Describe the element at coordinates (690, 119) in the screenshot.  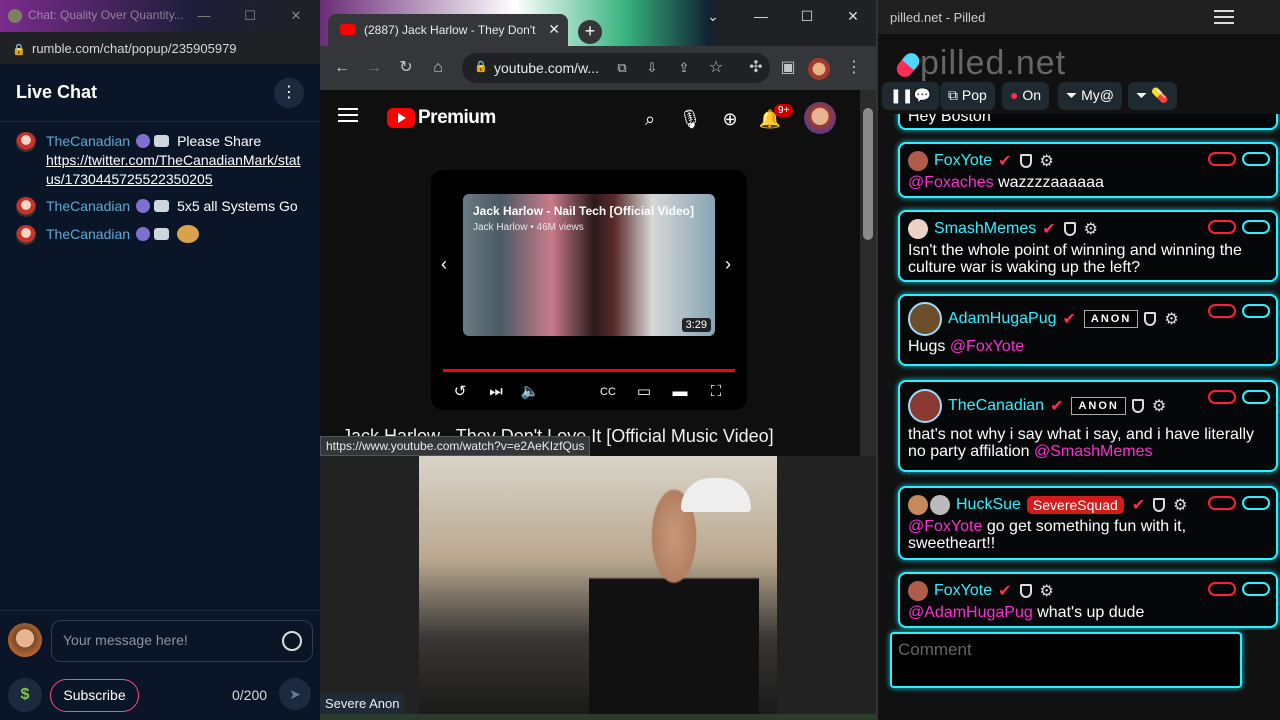
I see `microphone-icon: 🎙` at that location.